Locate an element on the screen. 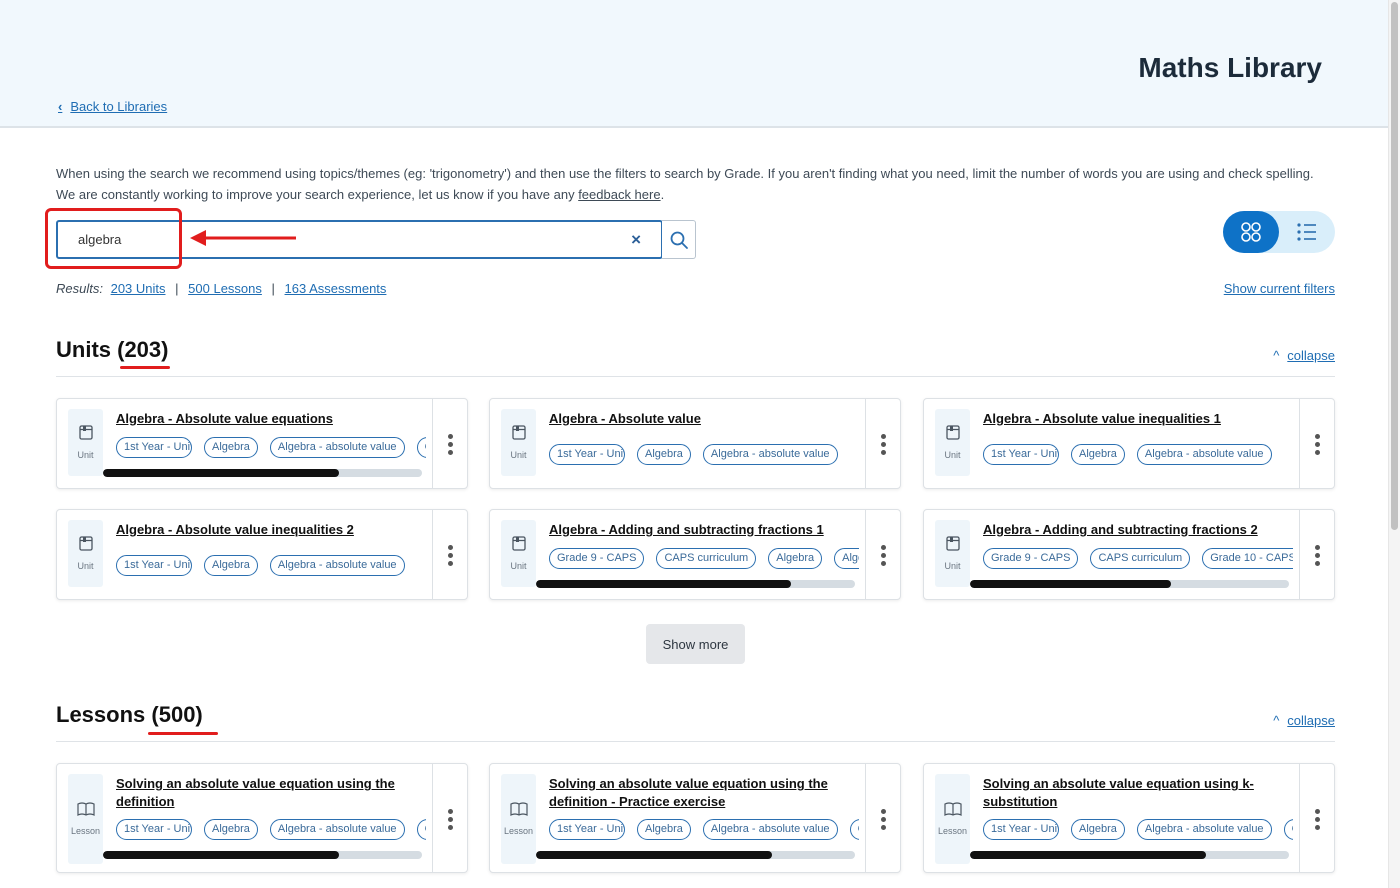 The width and height of the screenshot is (1400, 888). results-assessments-link: 163 Assessments is located at coordinates (336, 288).